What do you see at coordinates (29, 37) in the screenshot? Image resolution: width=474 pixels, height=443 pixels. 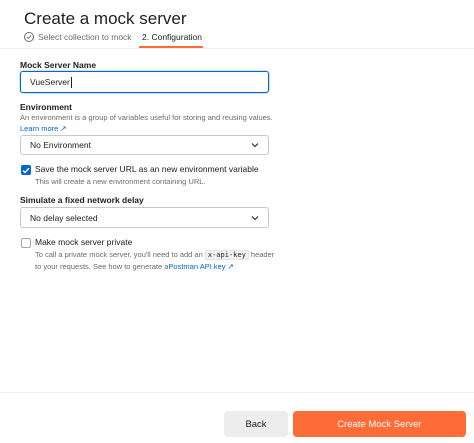 I see `check-circle-icon` at bounding box center [29, 37].